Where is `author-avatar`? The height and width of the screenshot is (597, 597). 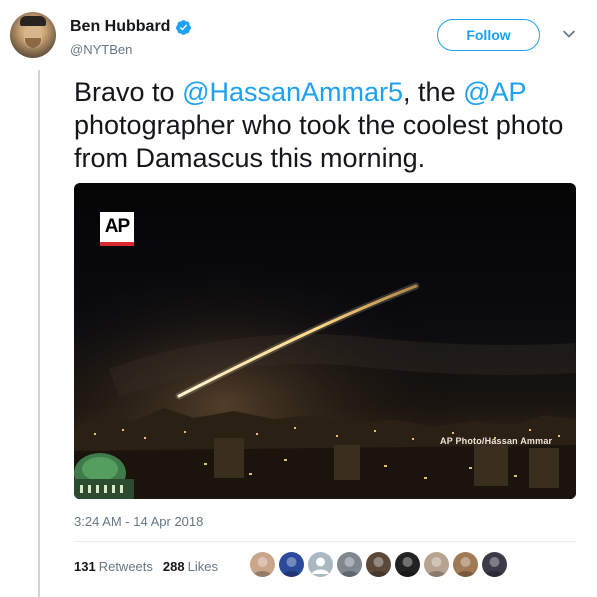
author-avatar is located at coordinates (33, 35).